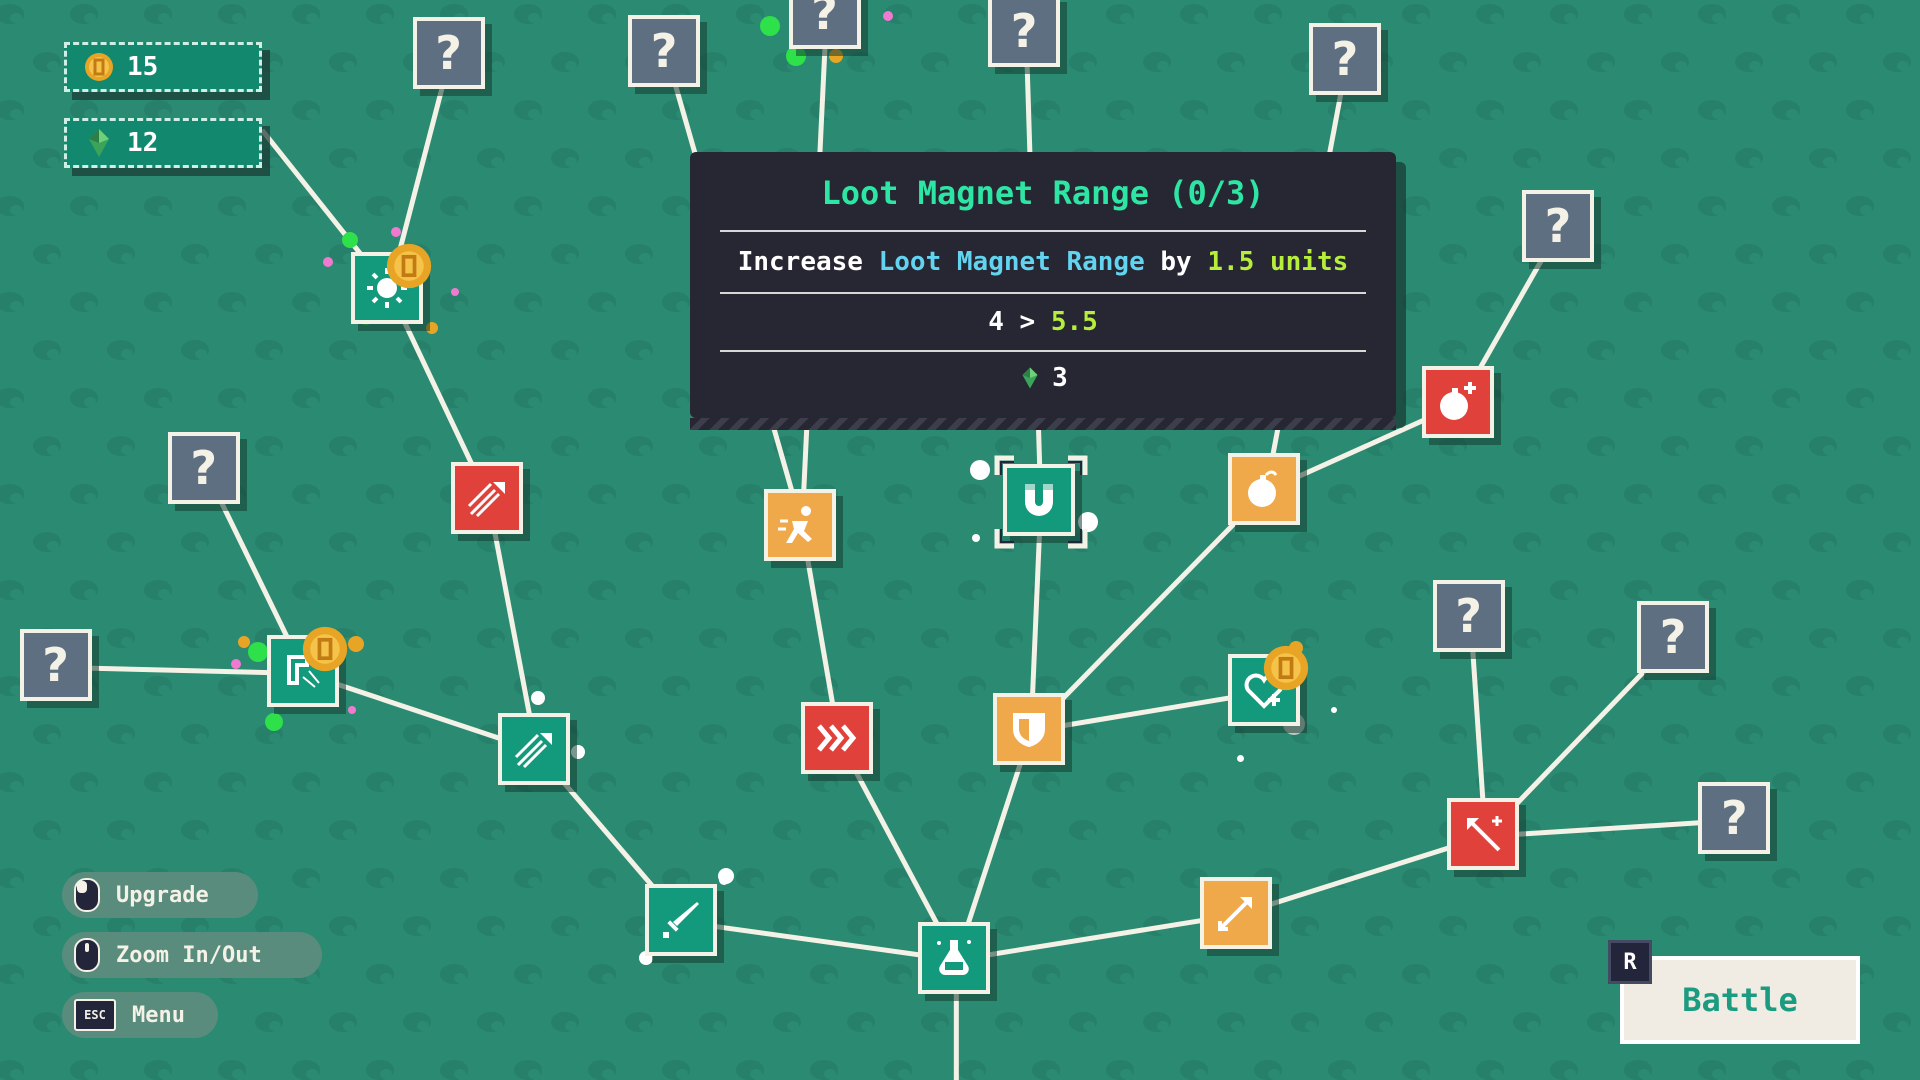  I want to click on arrow-node, so click(1235, 912).